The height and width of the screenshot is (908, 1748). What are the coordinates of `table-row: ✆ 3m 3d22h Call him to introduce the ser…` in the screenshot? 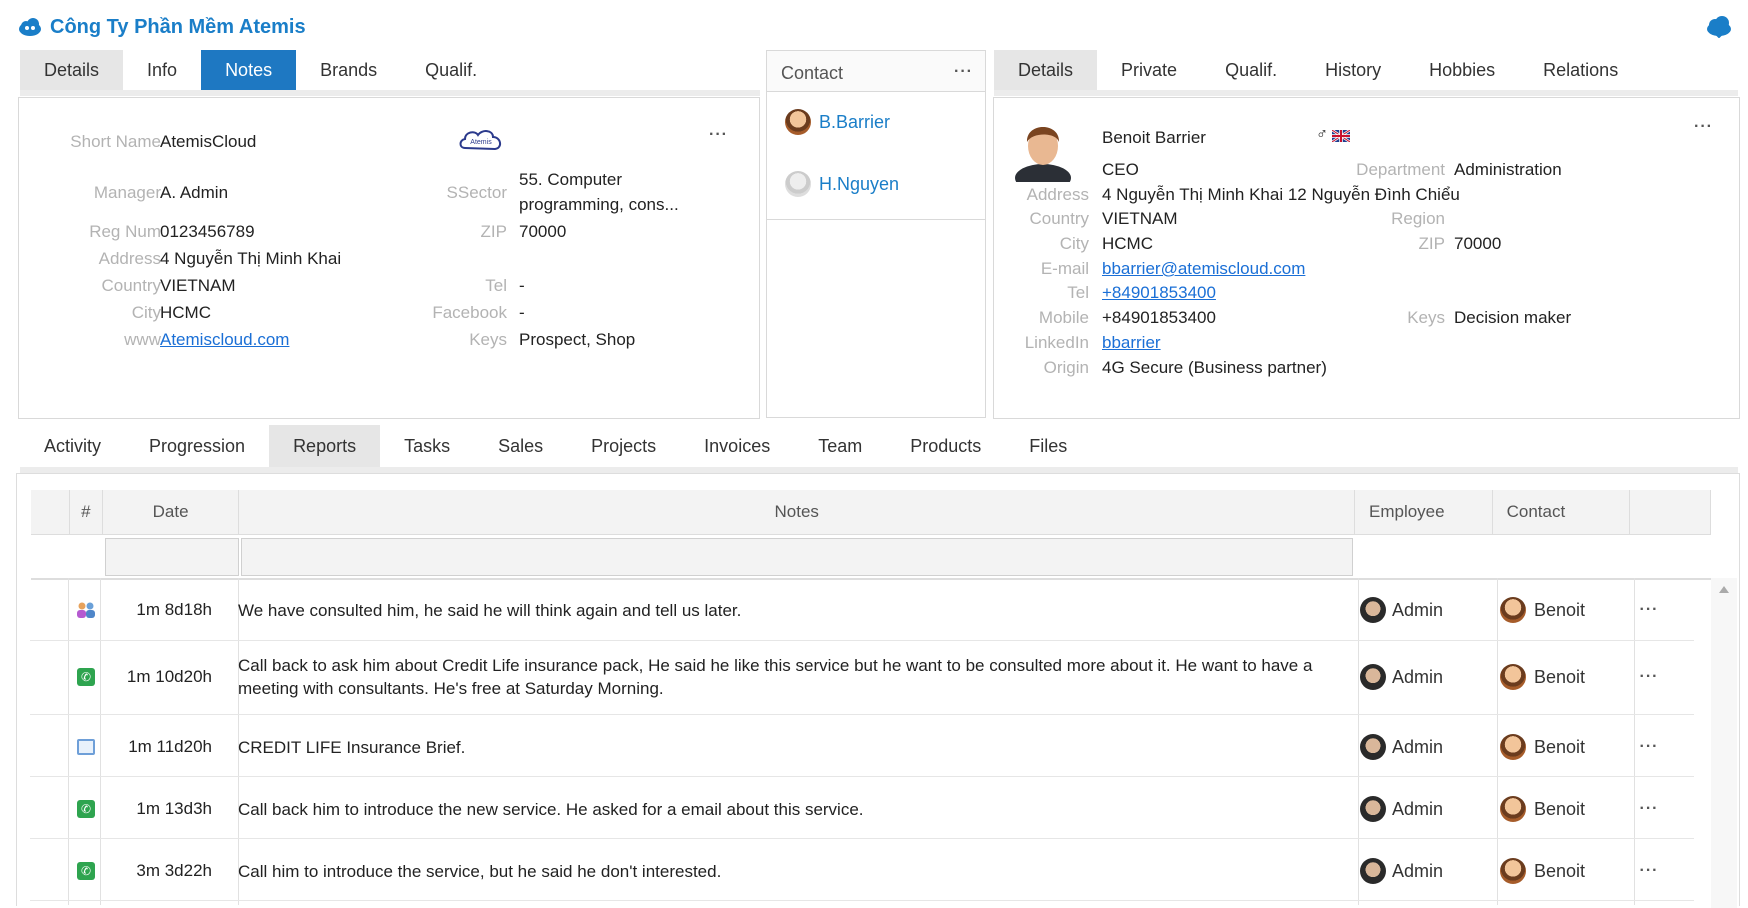 It's located at (890, 871).